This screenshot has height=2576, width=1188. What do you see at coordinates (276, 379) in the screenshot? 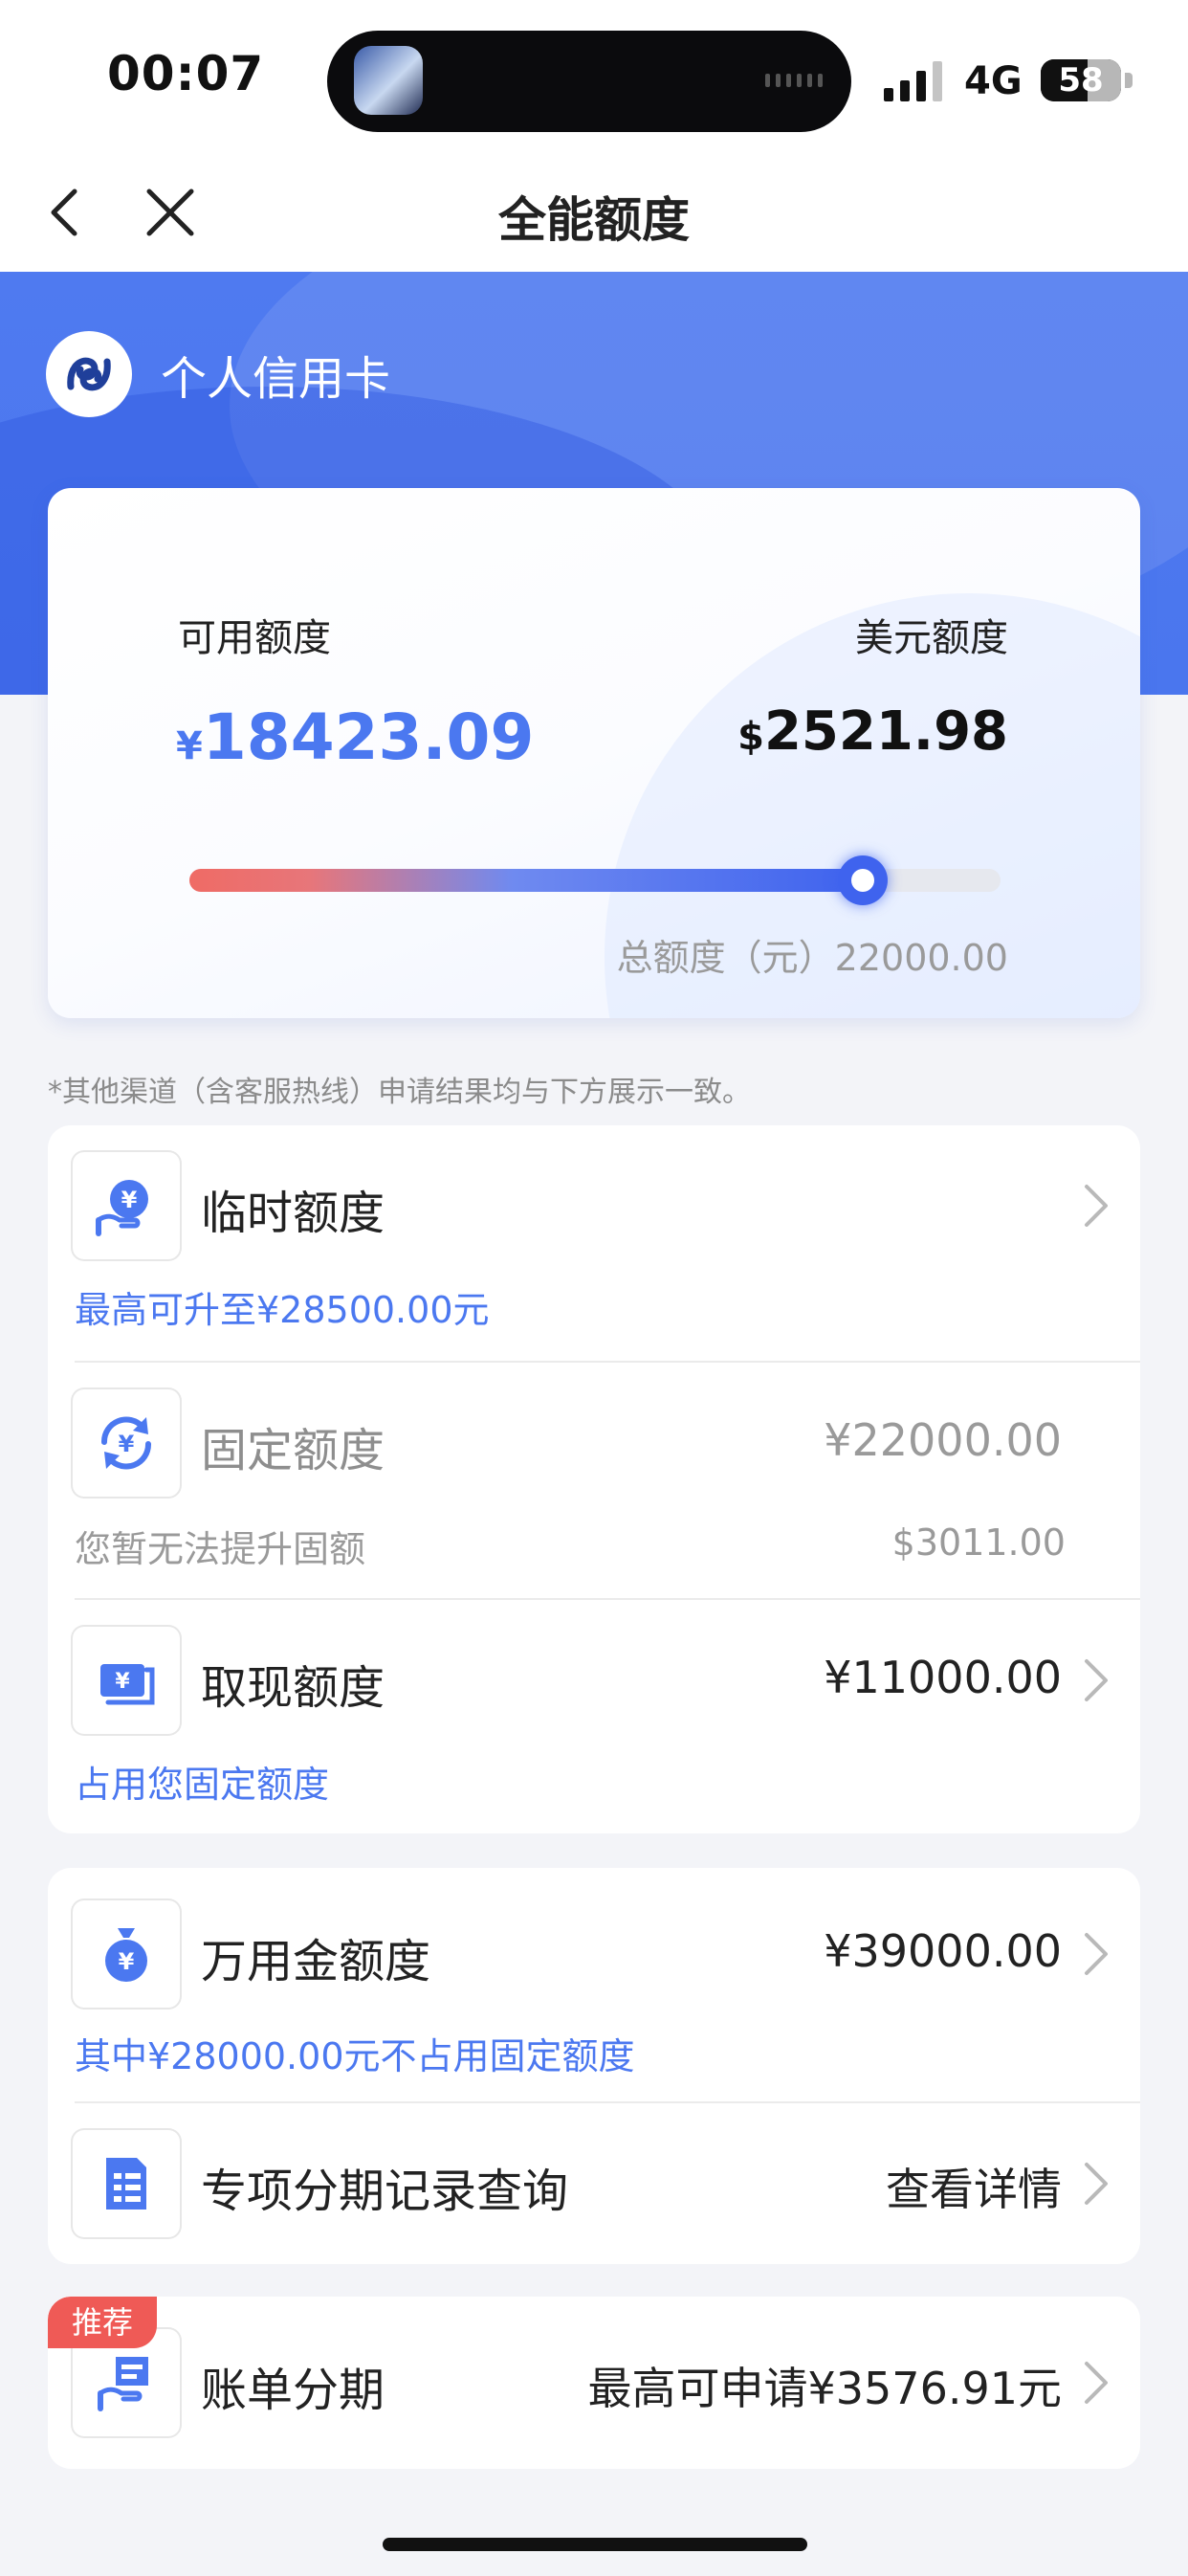
I see `card-type-label: 个人信用卡` at bounding box center [276, 379].